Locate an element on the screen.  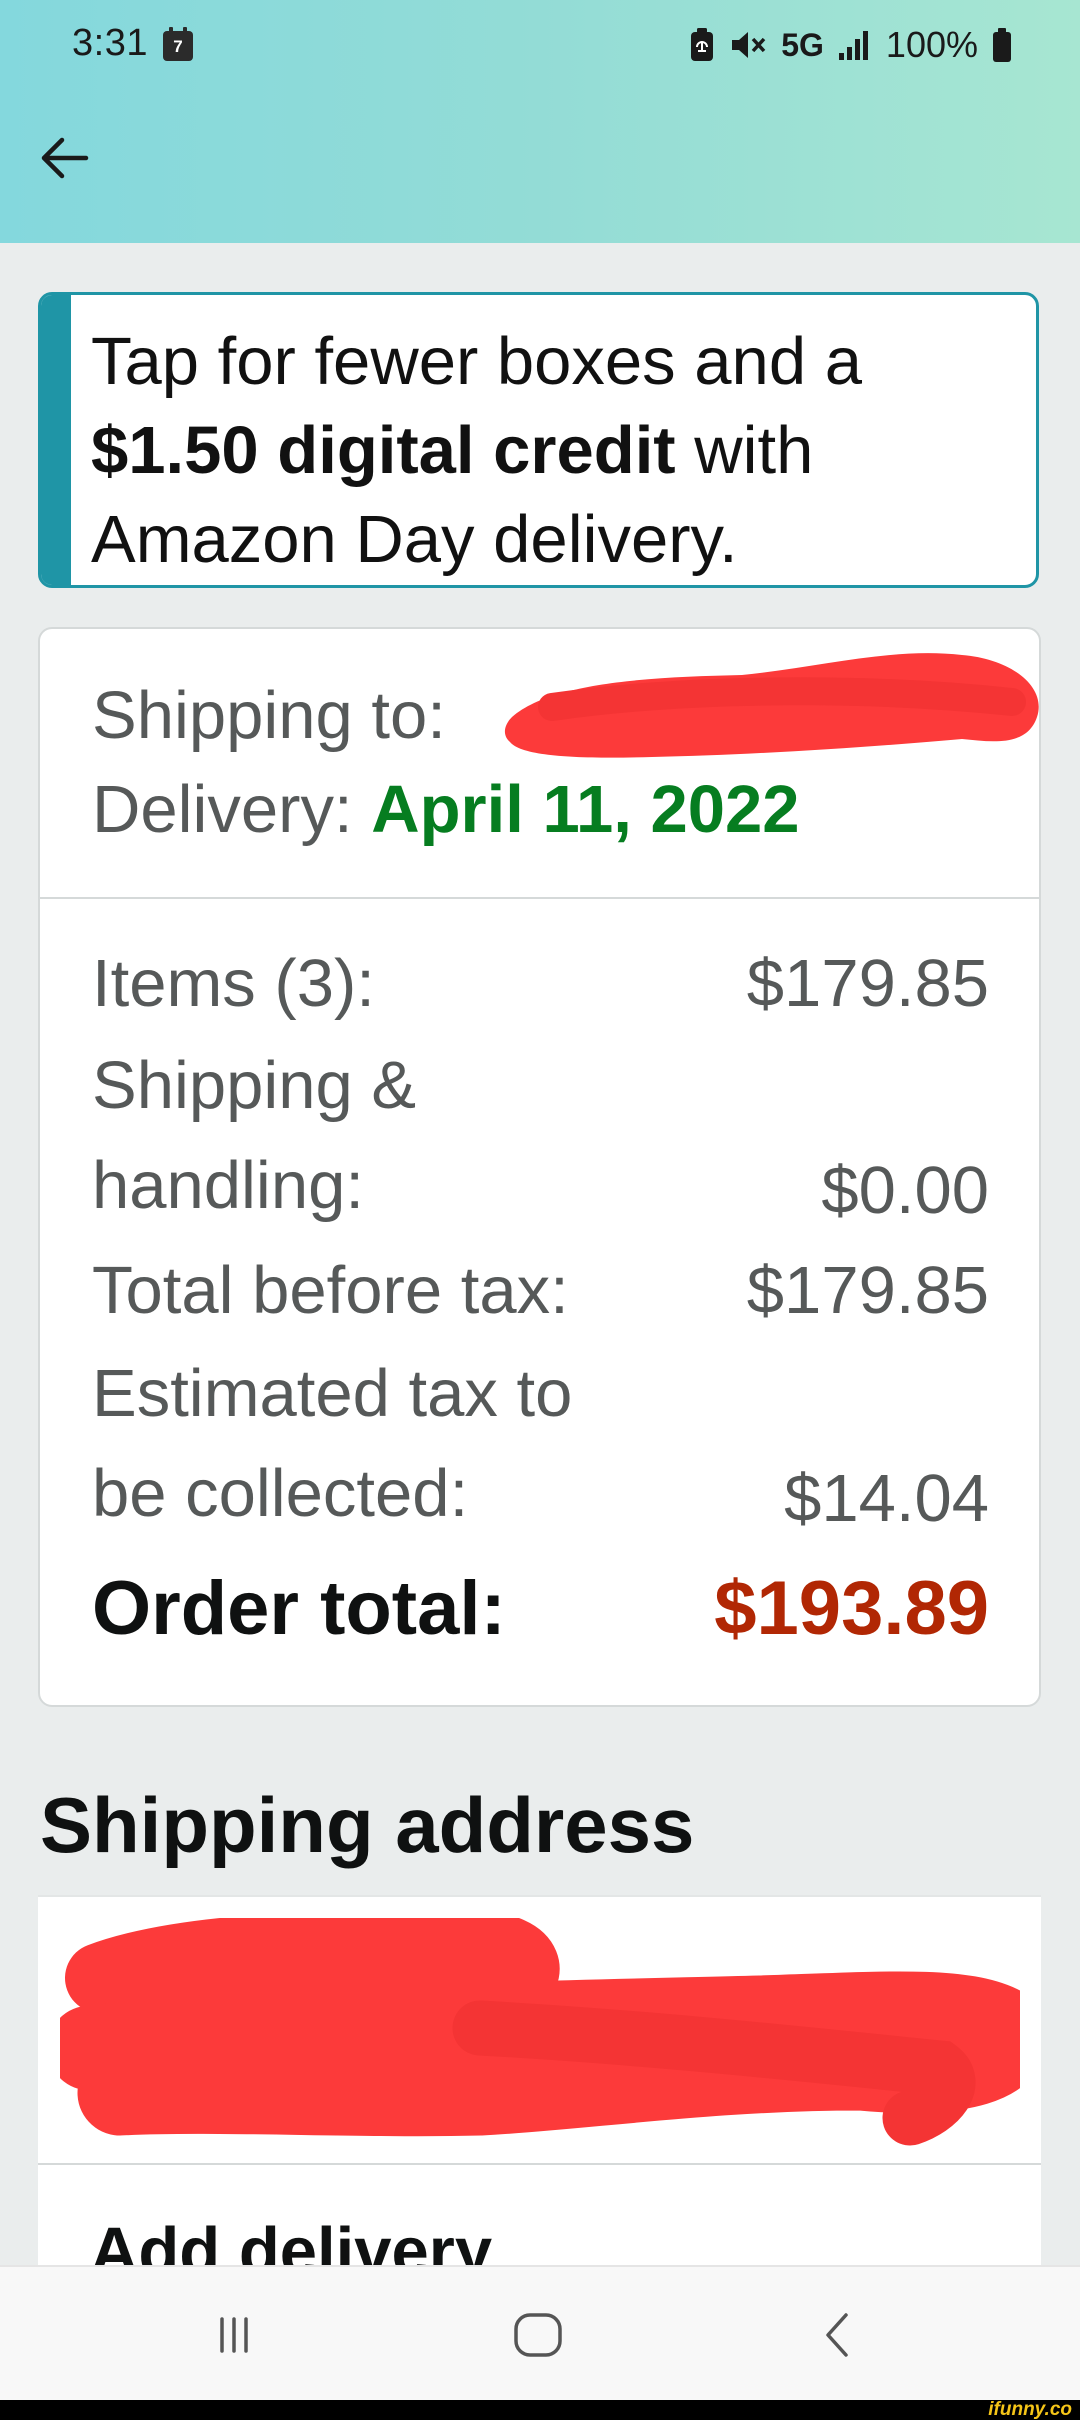
line-label: Items (3): is located at coordinates (233, 983).